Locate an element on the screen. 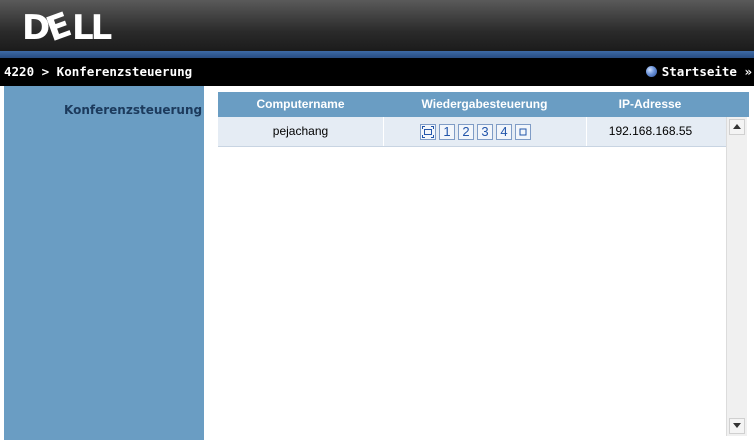 The width and height of the screenshot is (754, 440). playback-controls: 1 2 3 4 is located at coordinates (485, 131).